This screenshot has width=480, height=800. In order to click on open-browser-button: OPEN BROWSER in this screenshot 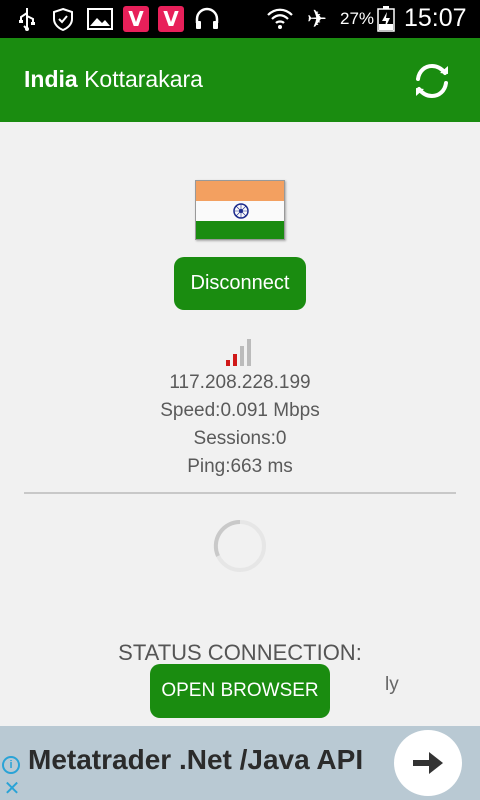, I will do `click(240, 691)`.